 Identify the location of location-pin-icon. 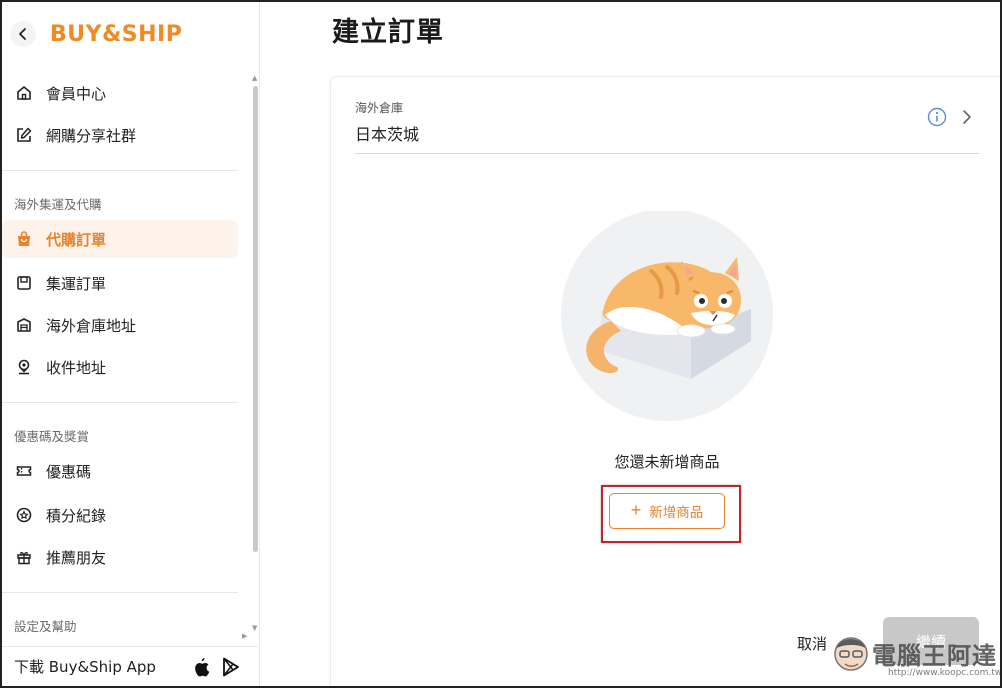
(24, 367).